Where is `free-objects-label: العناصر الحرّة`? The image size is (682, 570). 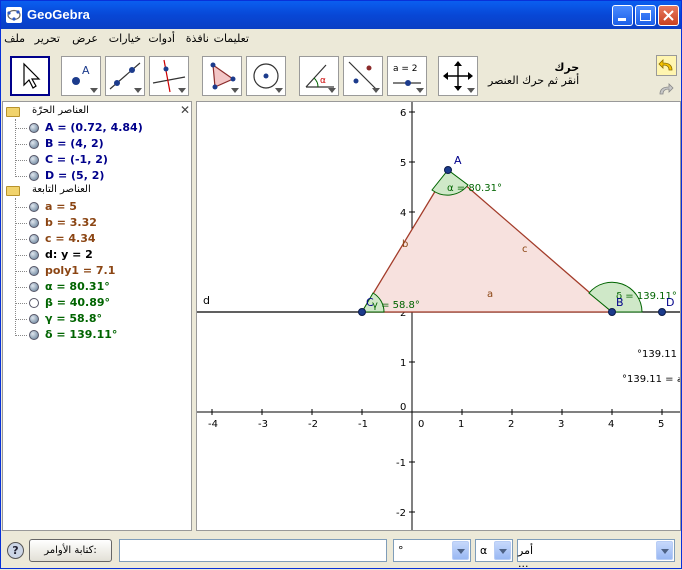
free-objects-label: العناصر الحرّة is located at coordinates (60, 110).